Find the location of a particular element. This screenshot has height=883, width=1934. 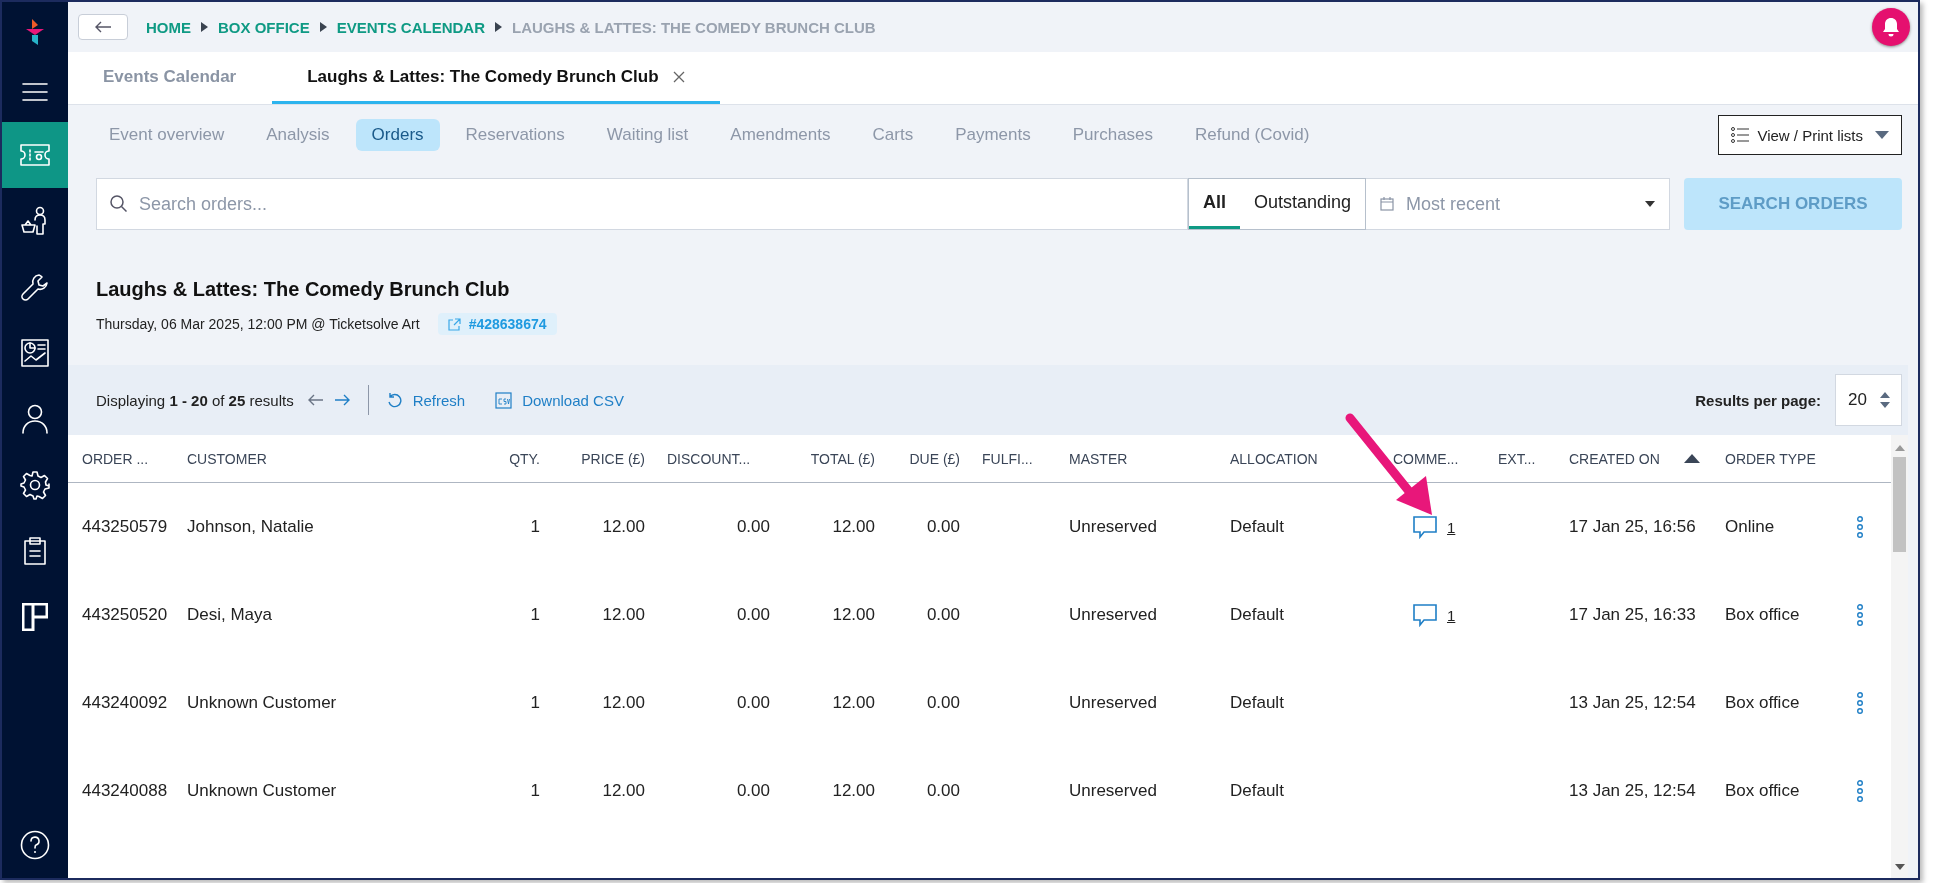

previous-page-icon is located at coordinates (315, 400).